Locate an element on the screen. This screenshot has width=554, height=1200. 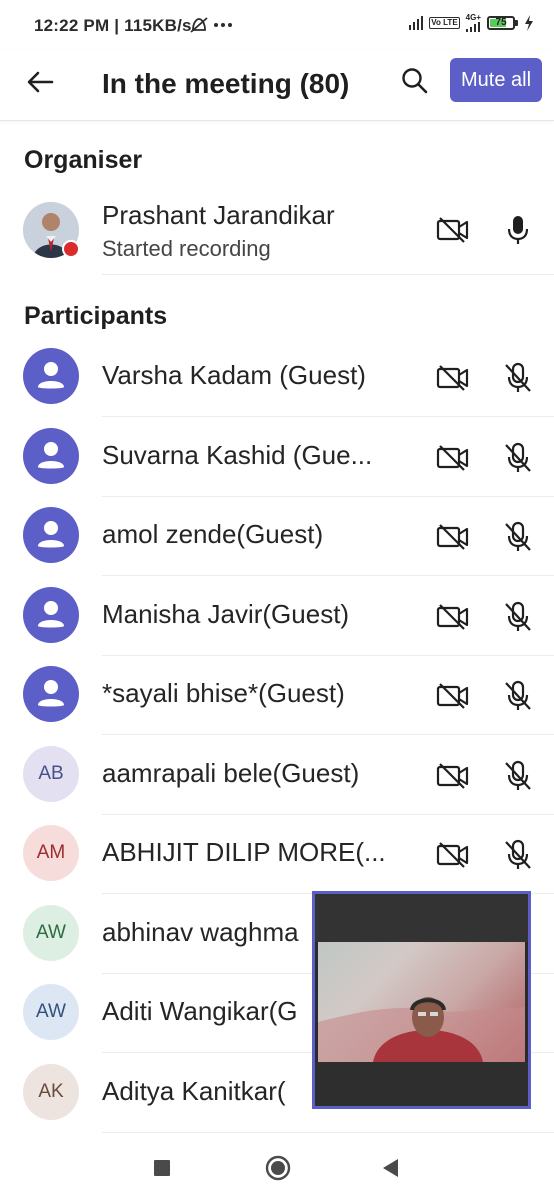
recording-indicator is located at coordinates (71, 249).